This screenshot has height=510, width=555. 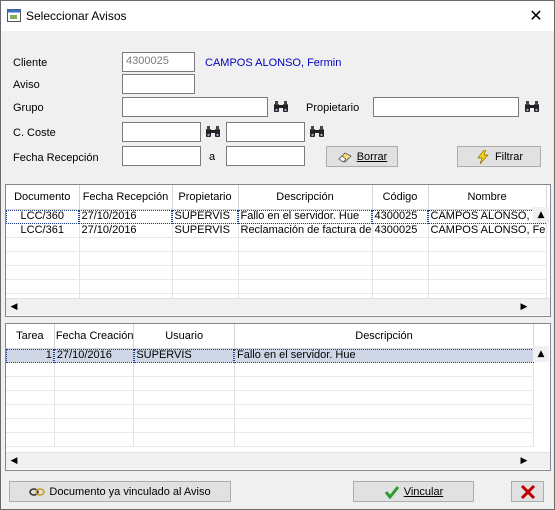 What do you see at coordinates (34, 133) in the screenshot?
I see `coste-label: C. Coste` at bounding box center [34, 133].